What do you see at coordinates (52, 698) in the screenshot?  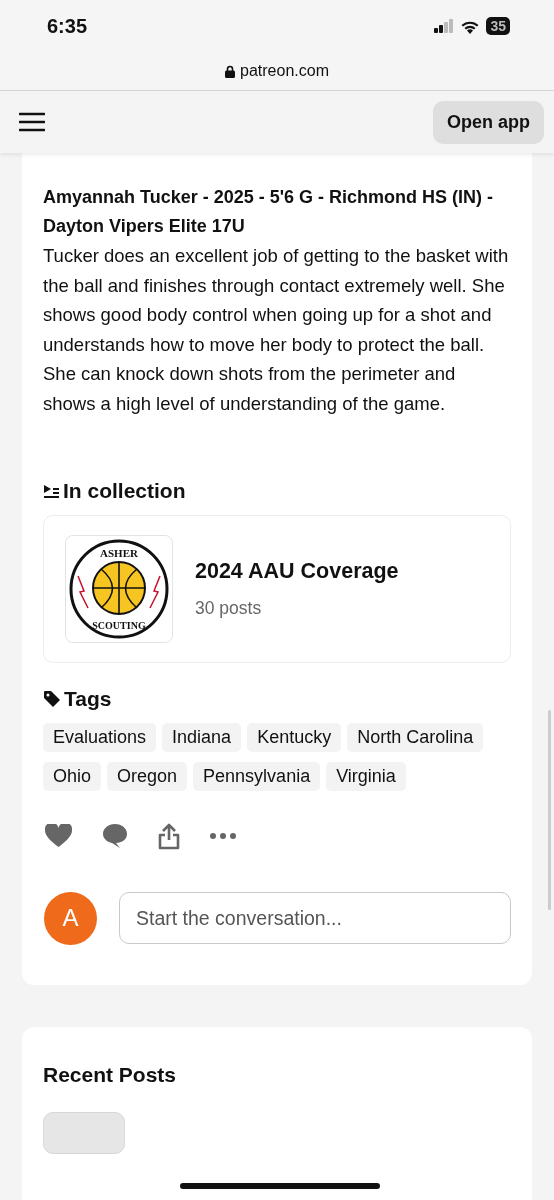 I see `tag-icon` at bounding box center [52, 698].